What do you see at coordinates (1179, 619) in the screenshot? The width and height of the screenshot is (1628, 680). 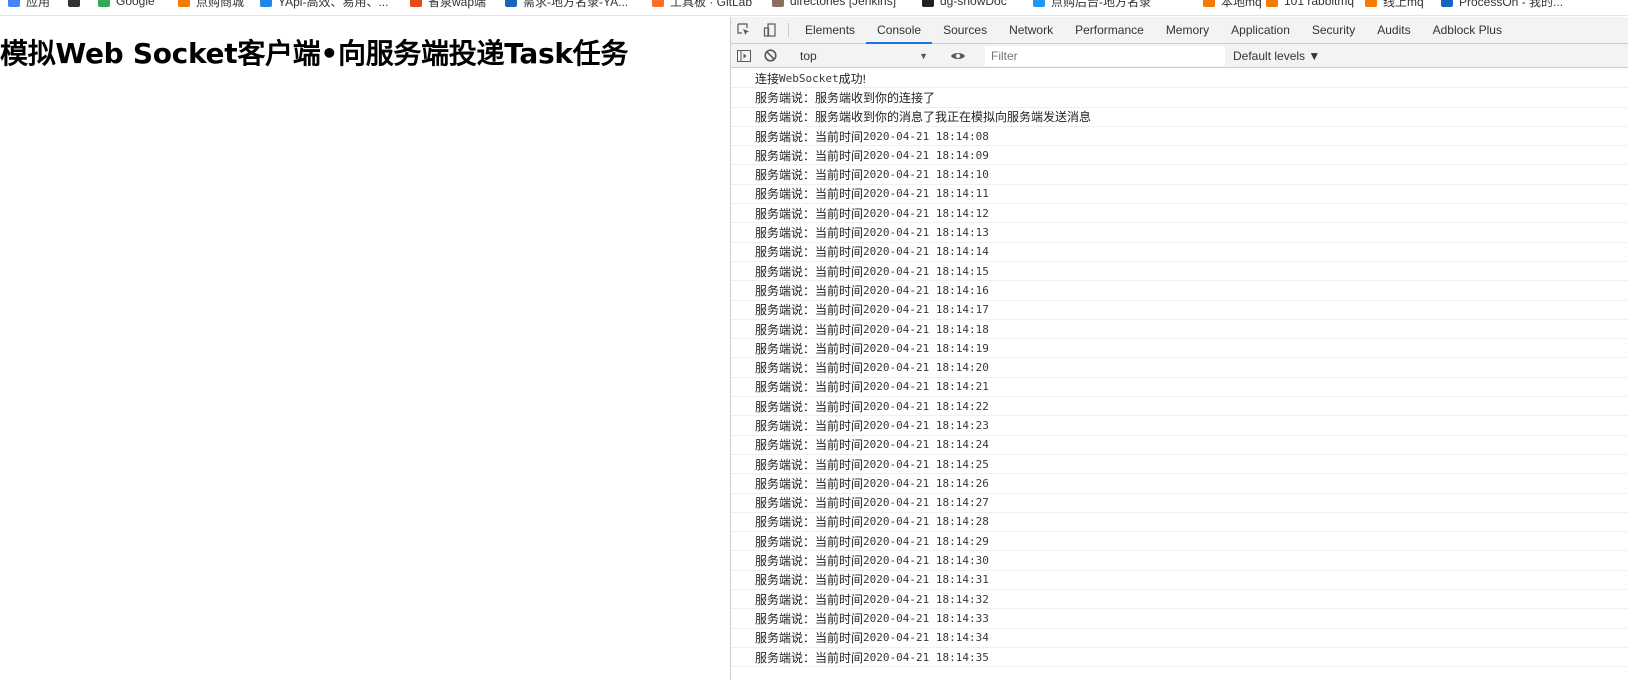 I see `console-message: 服务端说：当前时间 2020-04-21 18:14:33` at bounding box center [1179, 619].